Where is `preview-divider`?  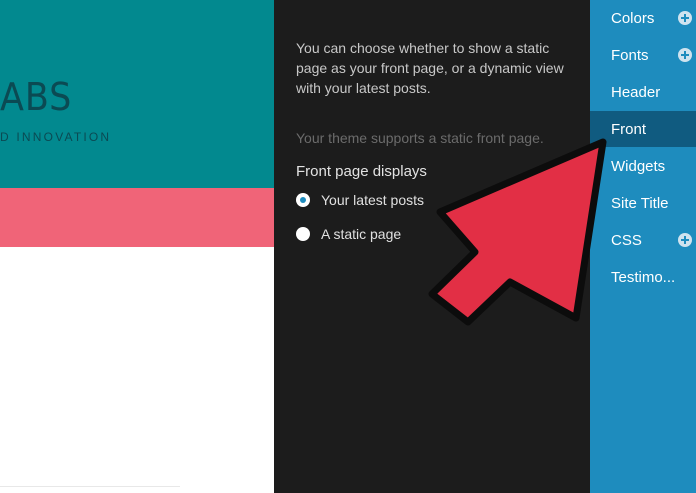 preview-divider is located at coordinates (90, 486).